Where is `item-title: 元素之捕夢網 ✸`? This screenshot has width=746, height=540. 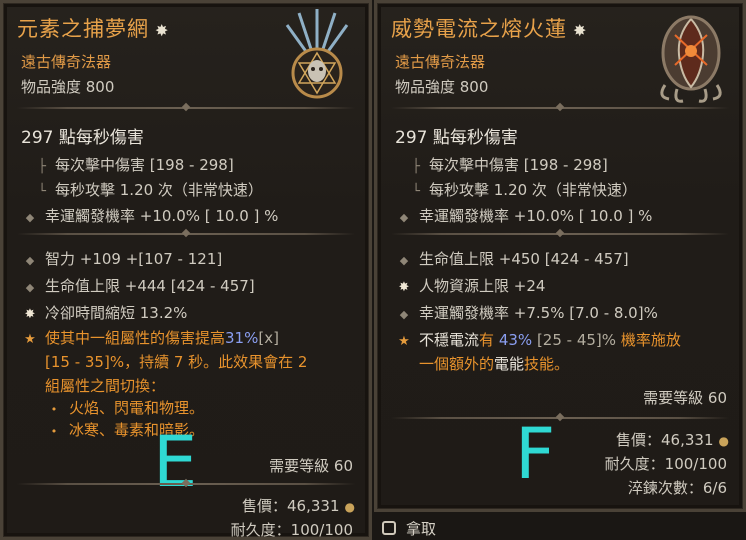 item-title: 元素之捕夢網 ✸ is located at coordinates (93, 29).